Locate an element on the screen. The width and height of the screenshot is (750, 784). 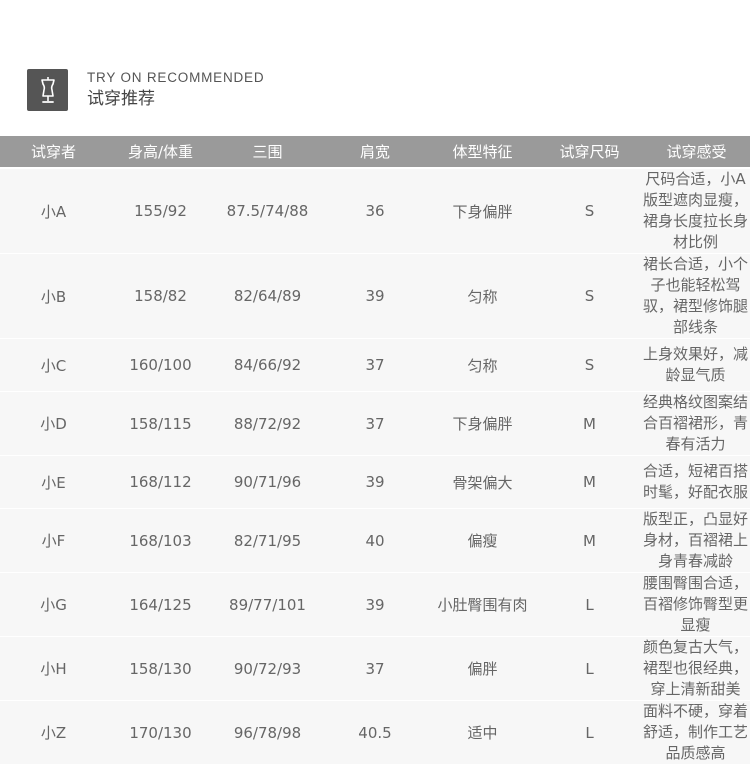
cell-name: 小C is located at coordinates (53, 365).